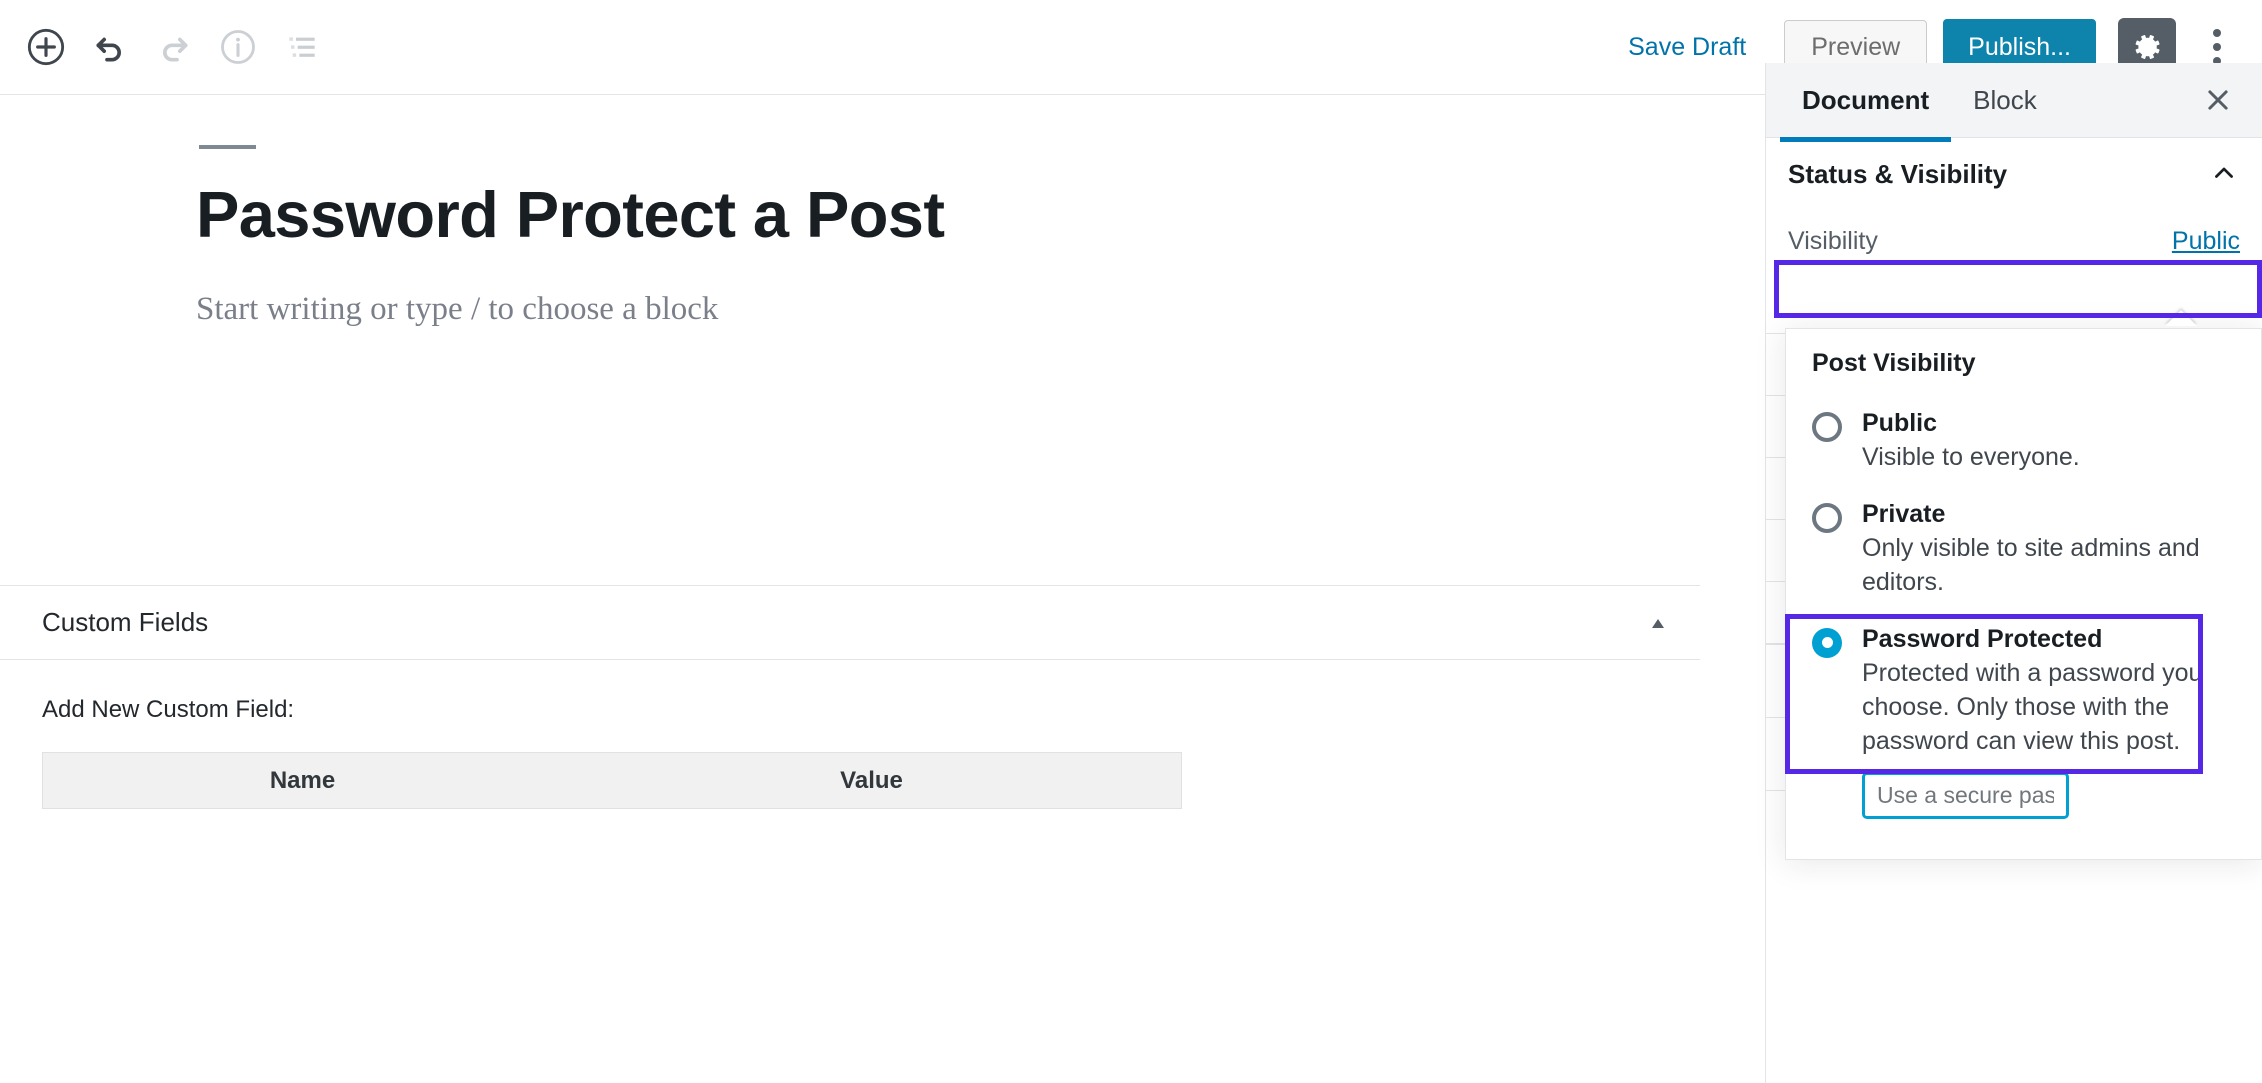 Image resolution: width=2262 pixels, height=1083 pixels. I want to click on undo-button, so click(110, 47).